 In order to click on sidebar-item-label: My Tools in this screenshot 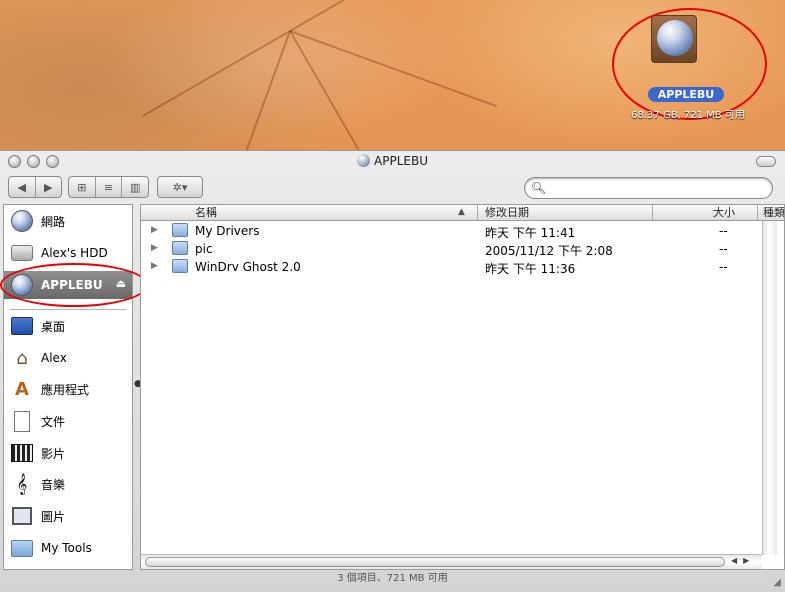, I will do `click(66, 548)`.